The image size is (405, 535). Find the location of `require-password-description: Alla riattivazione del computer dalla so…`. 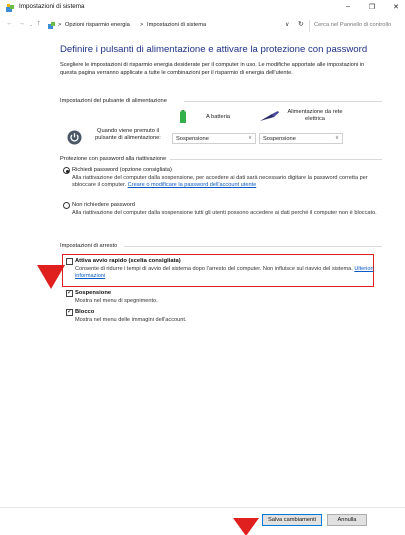

require-password-description: Alla riattivazione del computer dalla so… is located at coordinates (227, 182).